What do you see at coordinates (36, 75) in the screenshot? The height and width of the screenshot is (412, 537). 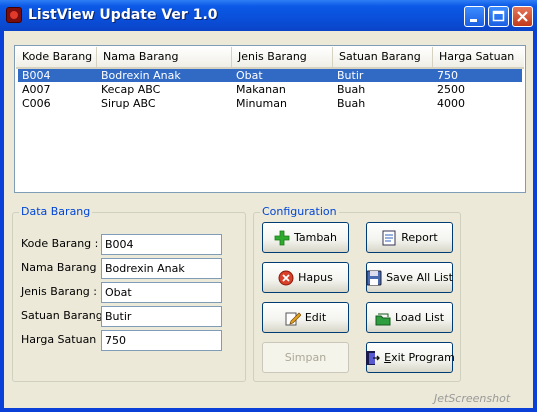 I see `cell-kode: B004` at bounding box center [36, 75].